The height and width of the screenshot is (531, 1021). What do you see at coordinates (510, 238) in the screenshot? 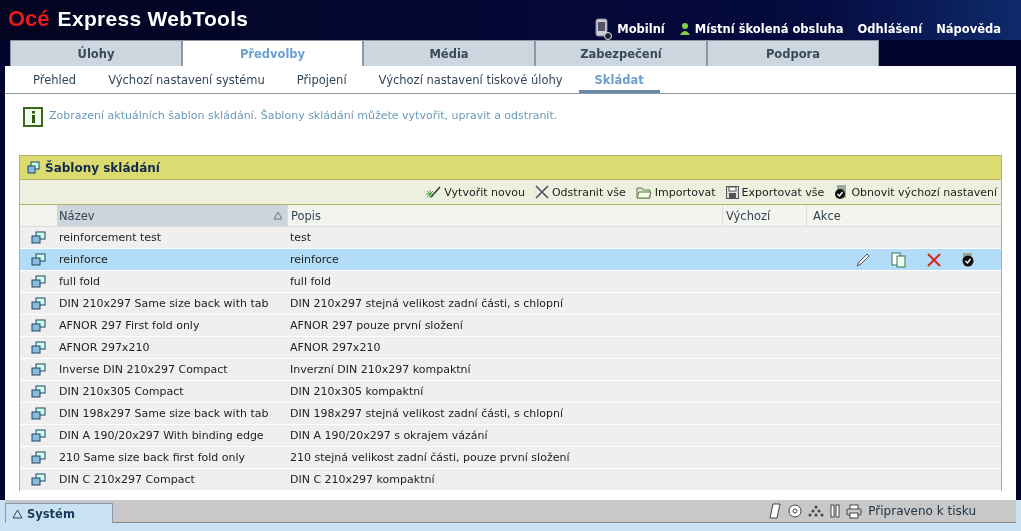
I see `table-row: reinforcement test test` at bounding box center [510, 238].